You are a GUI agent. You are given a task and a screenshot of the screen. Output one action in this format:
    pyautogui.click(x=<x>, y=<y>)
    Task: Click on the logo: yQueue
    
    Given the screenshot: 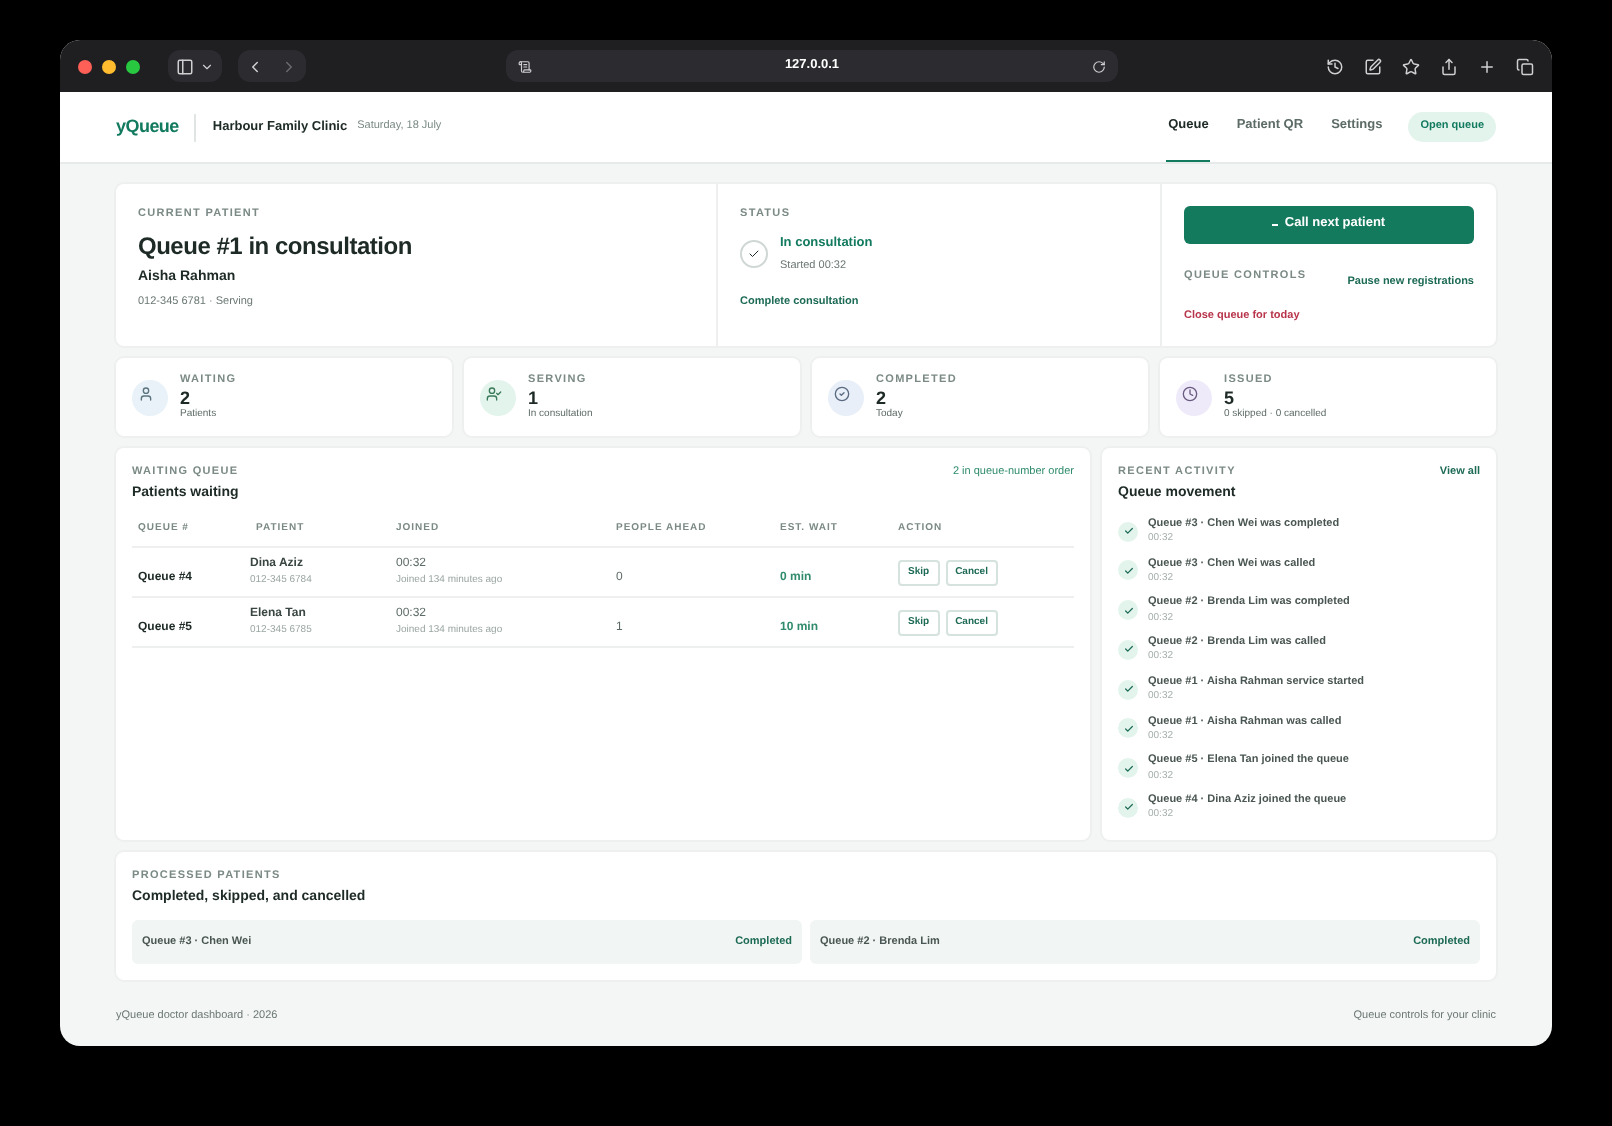 What is the action you would take?
    pyautogui.click(x=147, y=127)
    